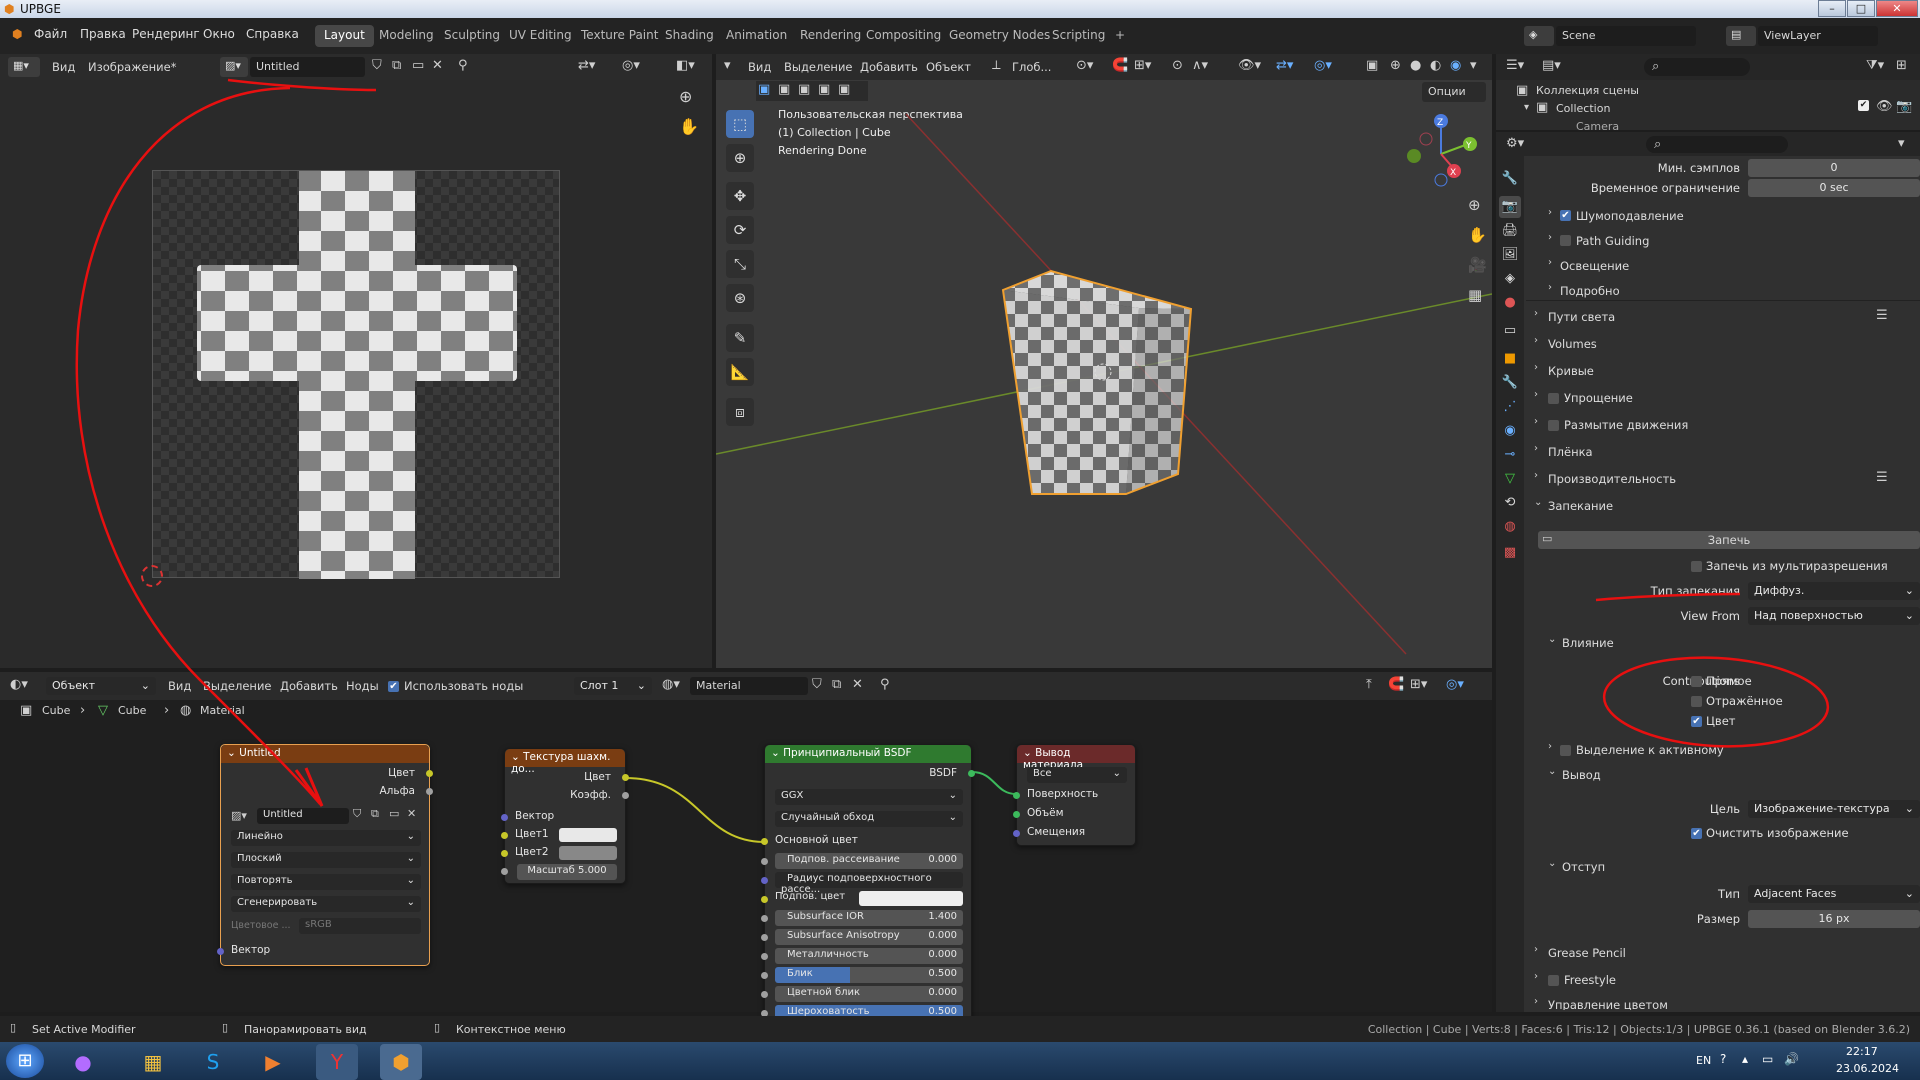 This screenshot has width=1920, height=1080. I want to click on denoise-section: Шумоподавление, so click(1630, 216).